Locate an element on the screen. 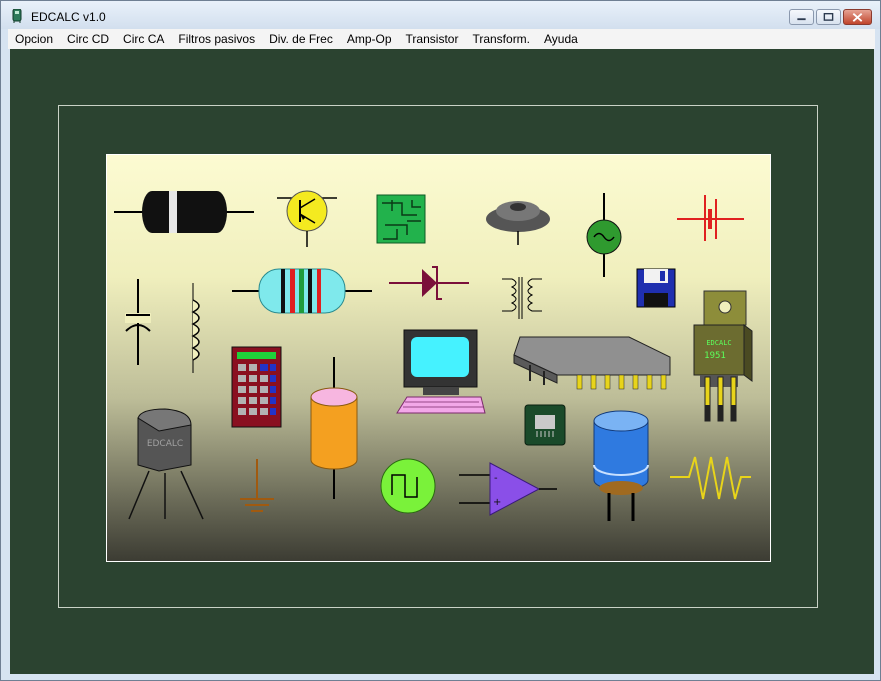 The image size is (881, 681). window-title: EDCALC v1.0 is located at coordinates (68, 17).